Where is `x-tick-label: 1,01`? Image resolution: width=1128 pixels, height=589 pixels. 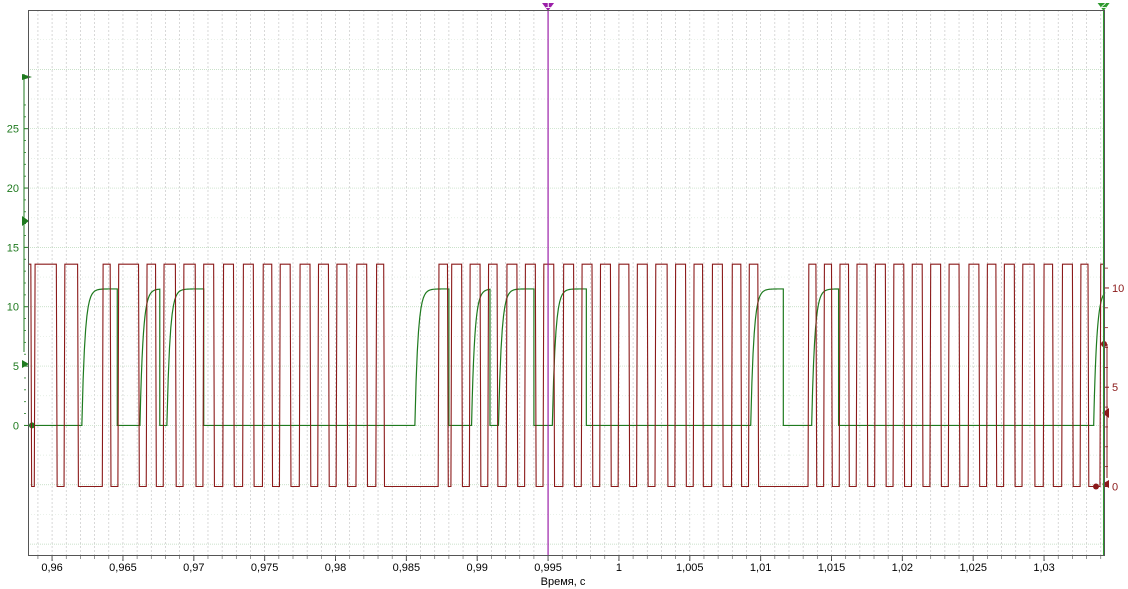
x-tick-label: 1,01 is located at coordinates (760, 568).